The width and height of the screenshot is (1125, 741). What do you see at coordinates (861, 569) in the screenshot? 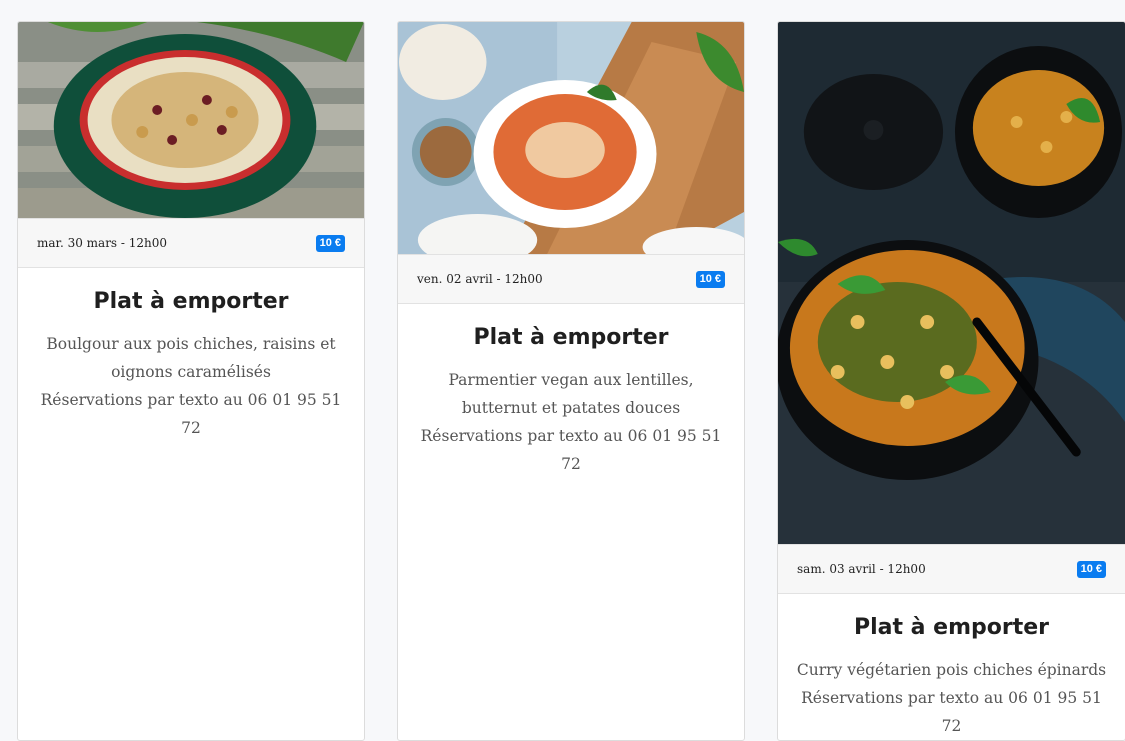
I see `event-date: sam. 03 avril - 12h00` at bounding box center [861, 569].